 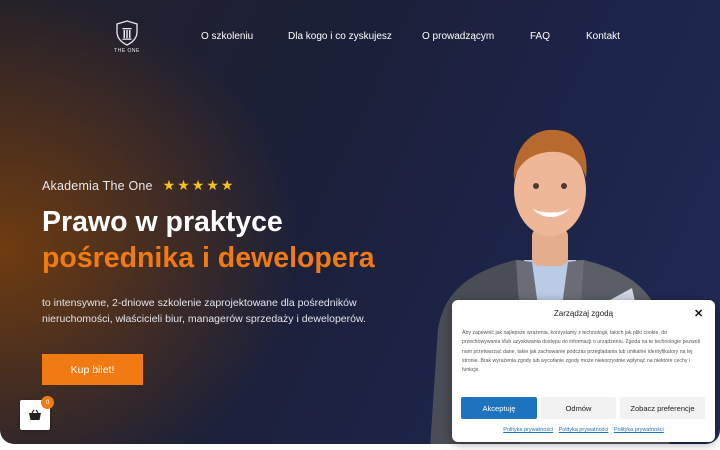 I want to click on brand-row: Akademia The One ★★★★★, so click(x=138, y=185).